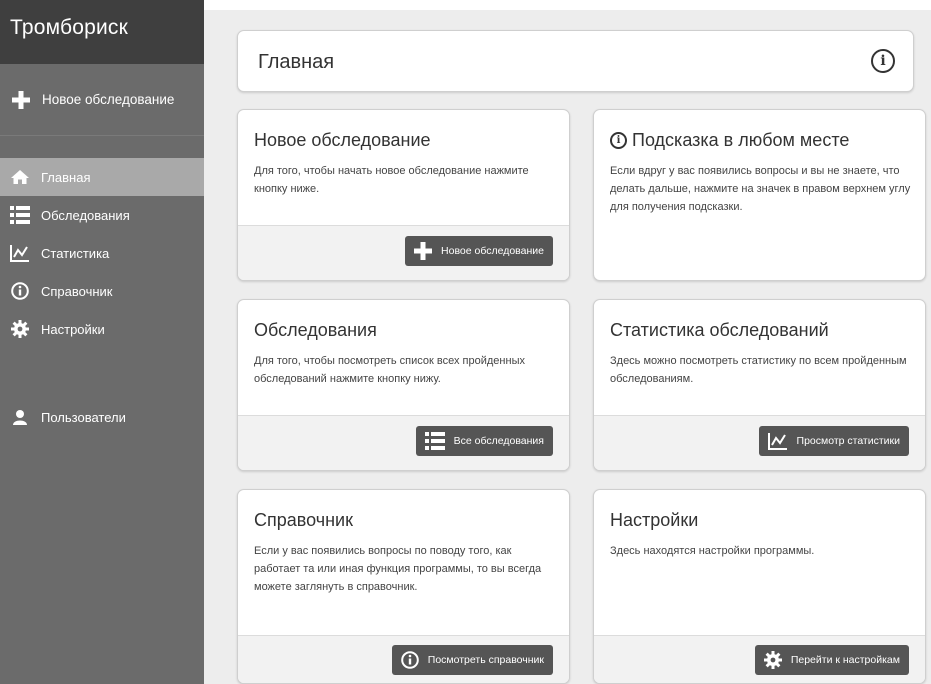 The height and width of the screenshot is (684, 931). Describe the element at coordinates (498, 441) in the screenshot. I see `button-label: Все обследования` at that location.